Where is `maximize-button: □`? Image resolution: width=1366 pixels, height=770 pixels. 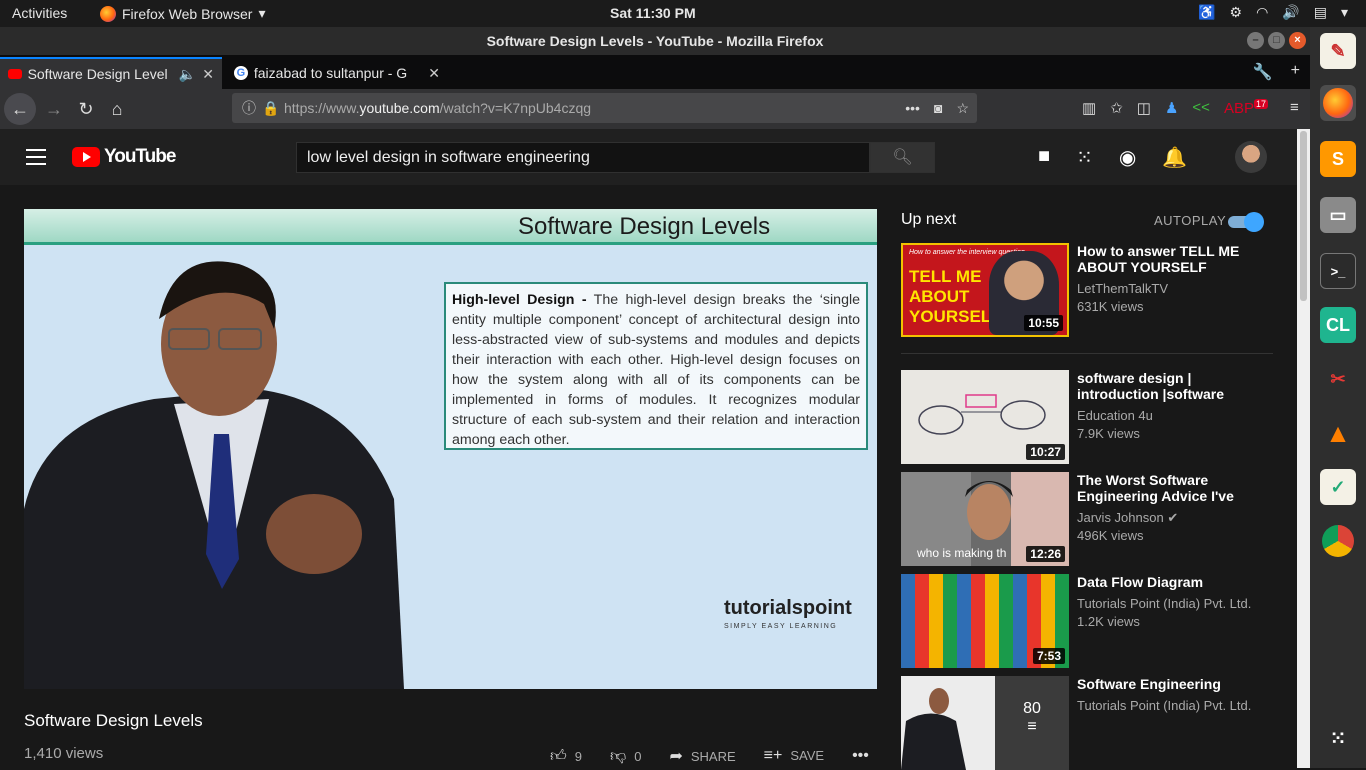
maximize-button: □ is located at coordinates (1276, 40).